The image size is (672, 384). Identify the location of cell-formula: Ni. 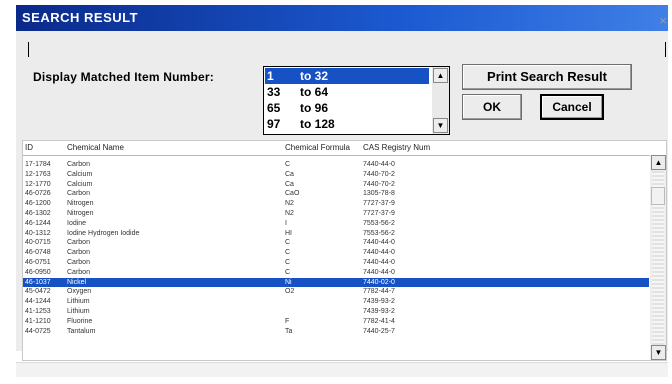
(288, 282).